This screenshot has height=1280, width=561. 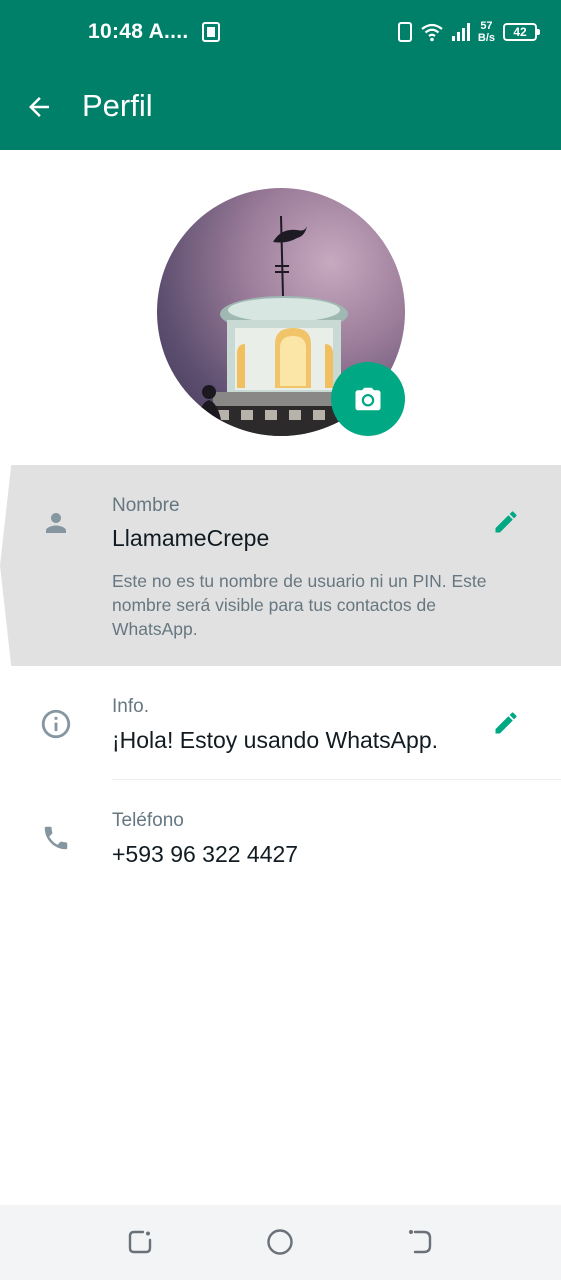 What do you see at coordinates (146, 505) in the screenshot?
I see `name-label: Nombre` at bounding box center [146, 505].